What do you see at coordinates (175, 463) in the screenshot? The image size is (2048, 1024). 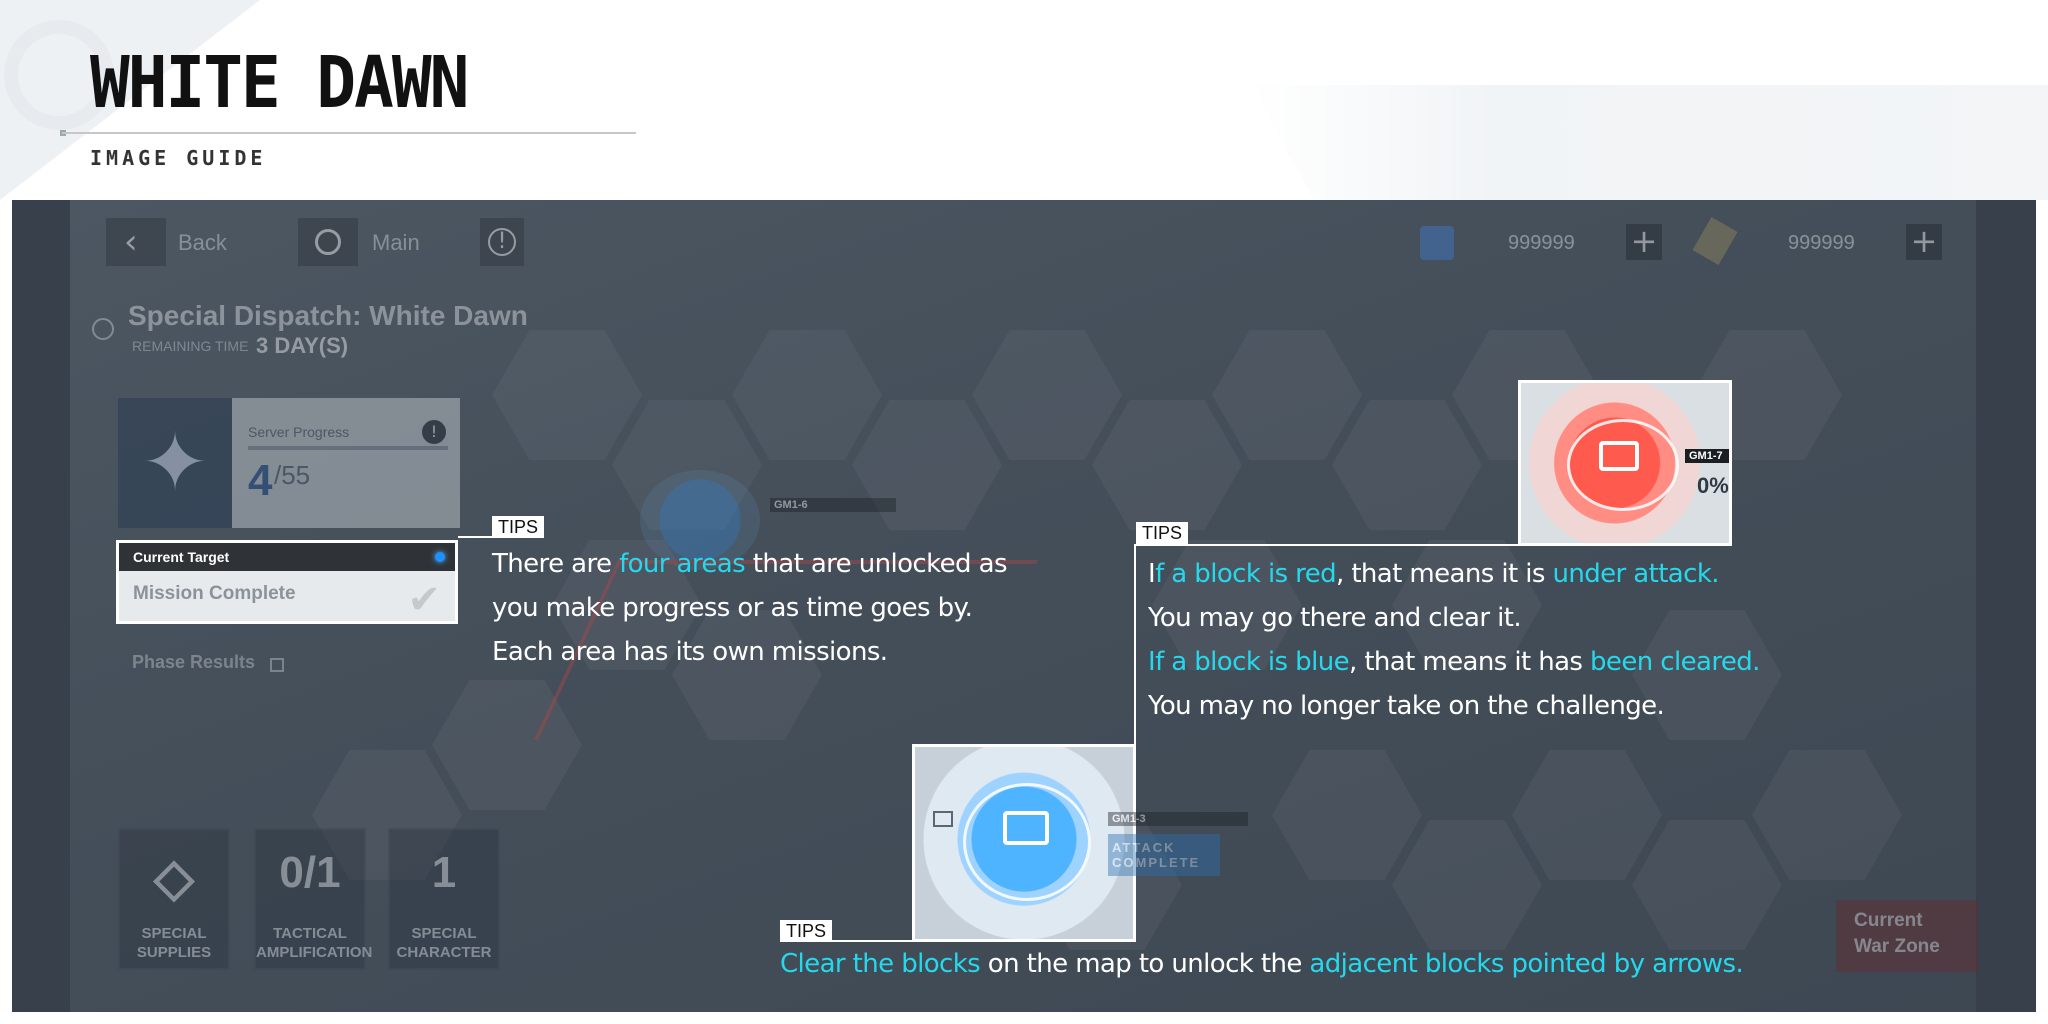 I see `compass-icon: ✦` at bounding box center [175, 463].